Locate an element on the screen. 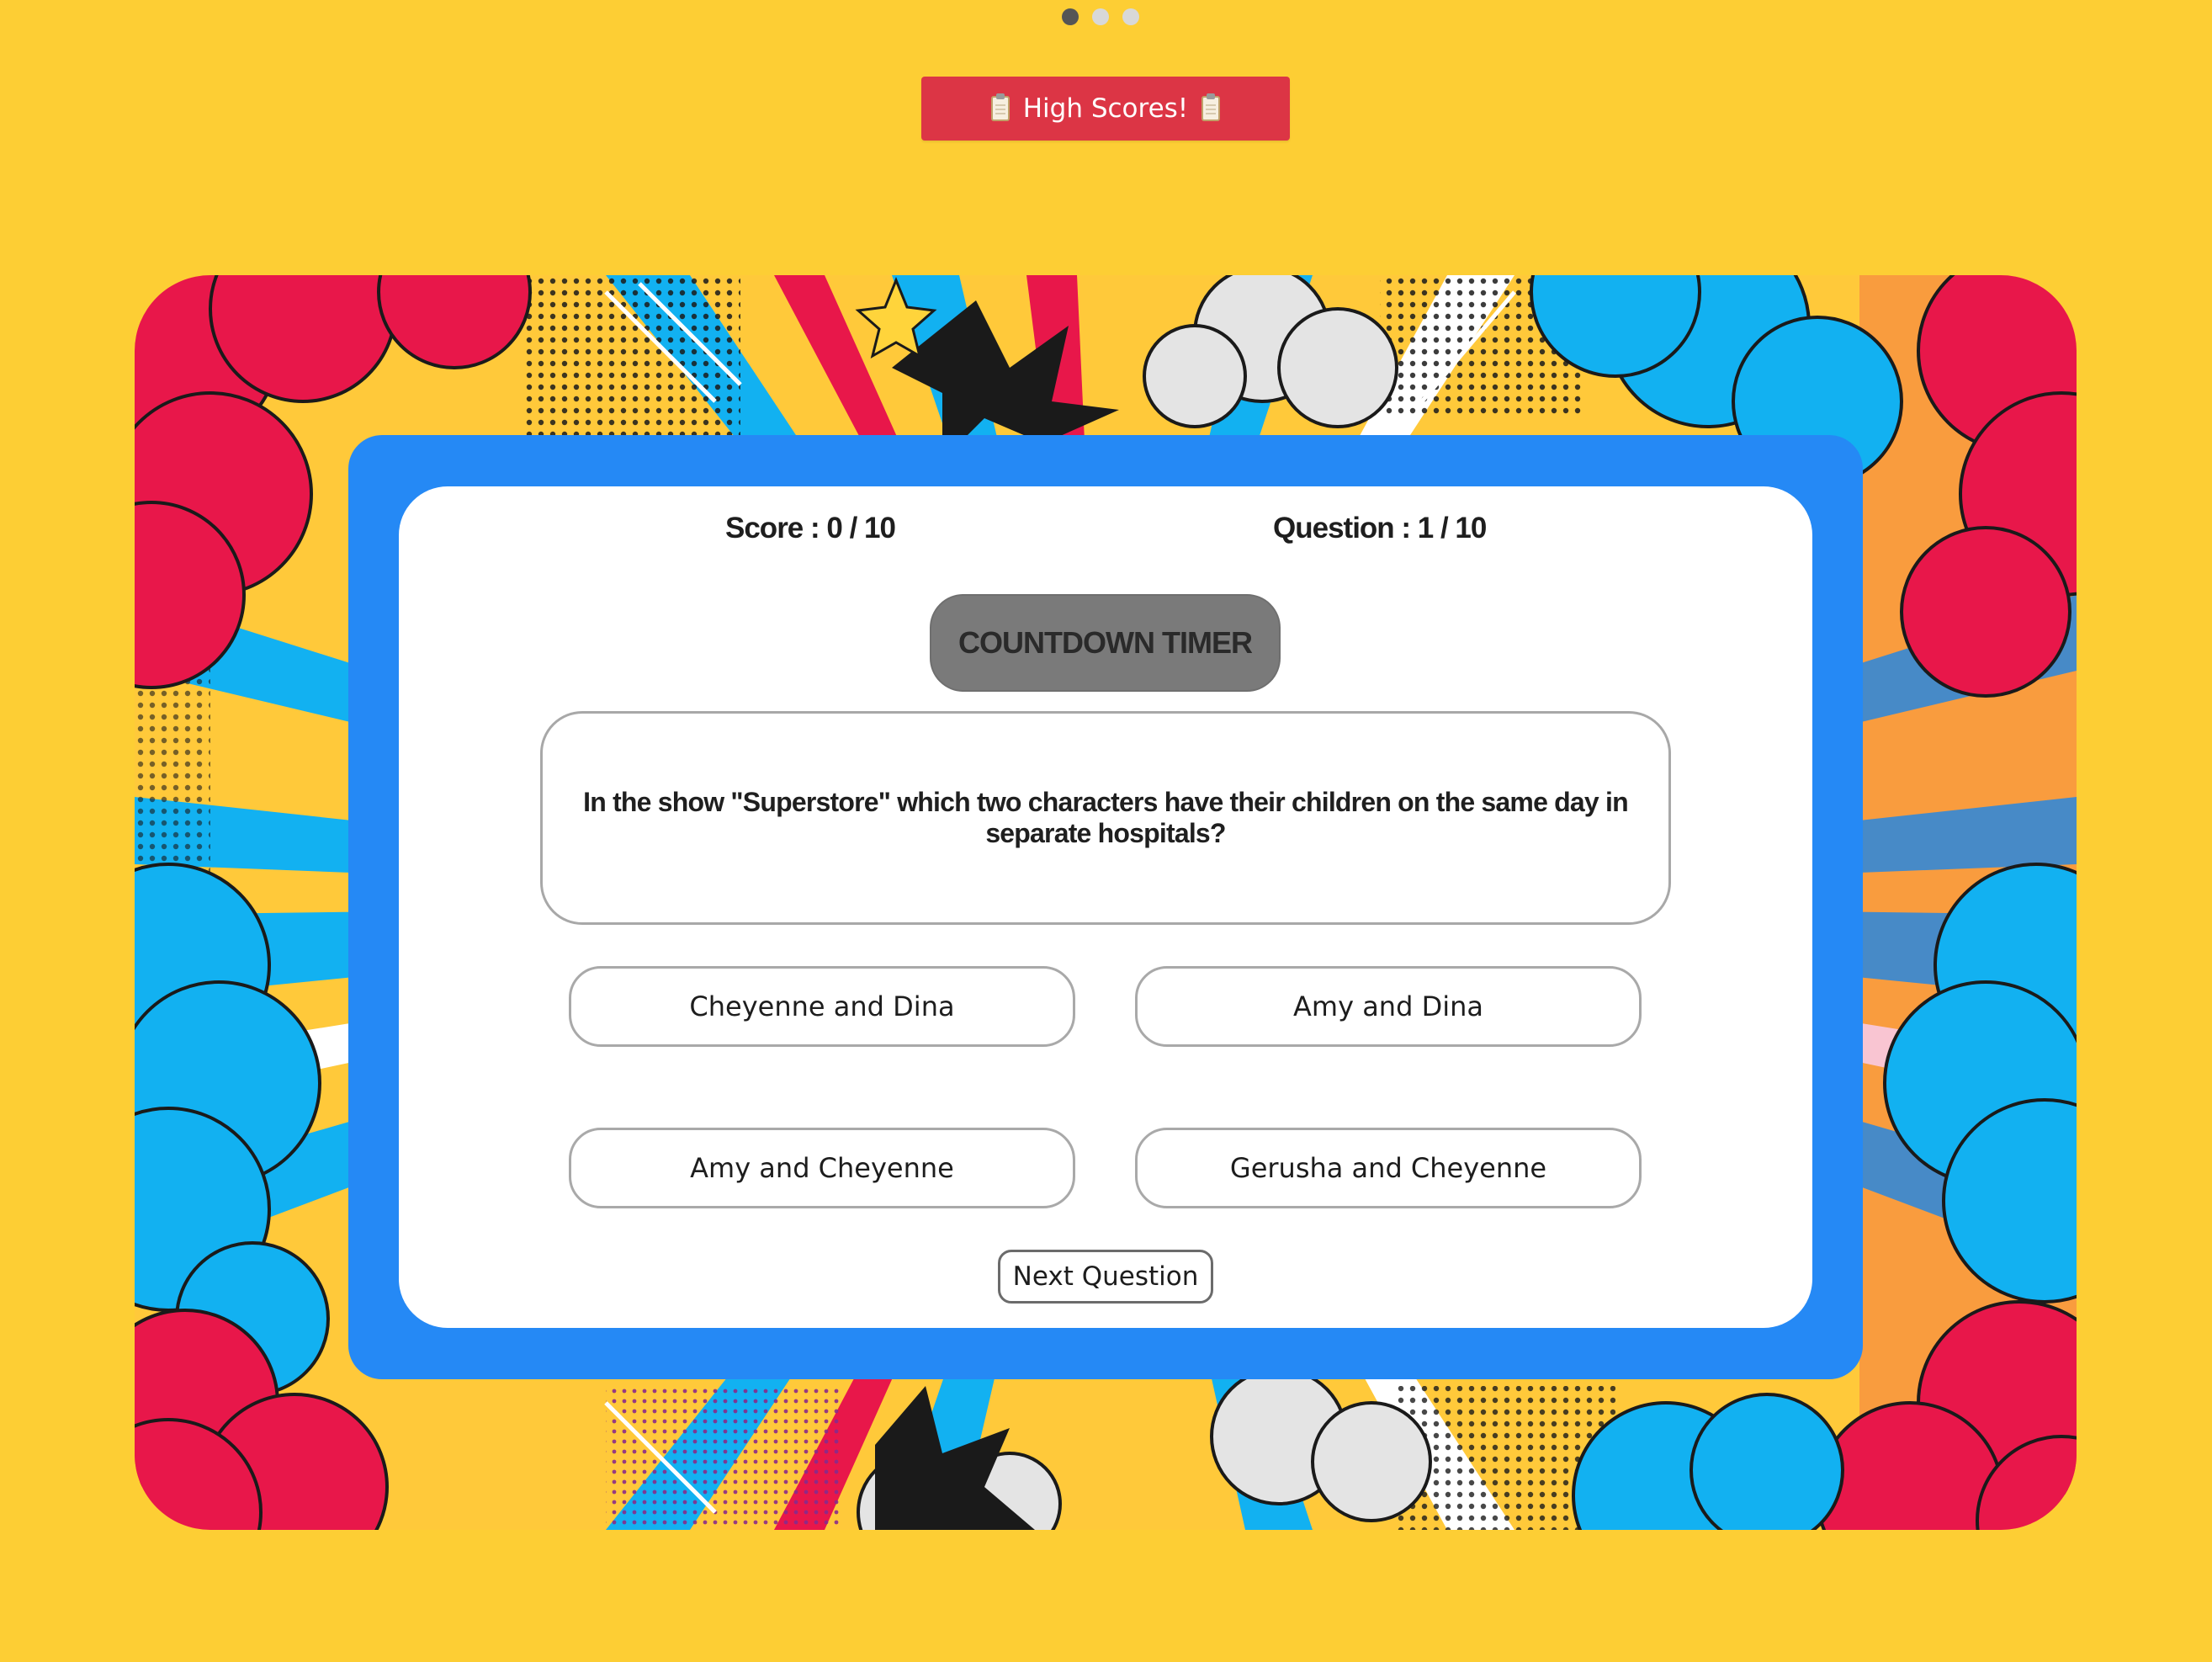 Image resolution: width=2212 pixels, height=1662 pixels. high-scores-button: High Scores! is located at coordinates (1105, 109).